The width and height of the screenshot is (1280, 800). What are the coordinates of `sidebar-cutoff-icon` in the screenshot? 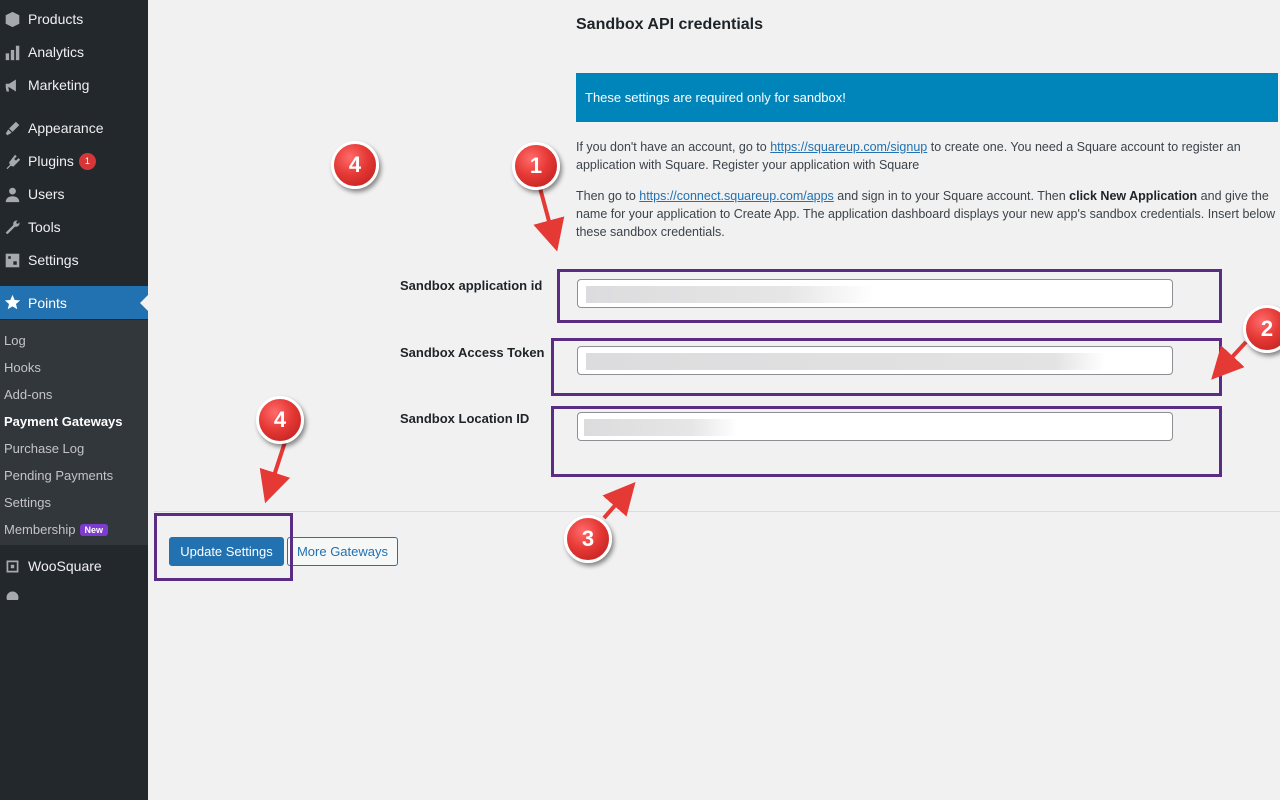 It's located at (12, 594).